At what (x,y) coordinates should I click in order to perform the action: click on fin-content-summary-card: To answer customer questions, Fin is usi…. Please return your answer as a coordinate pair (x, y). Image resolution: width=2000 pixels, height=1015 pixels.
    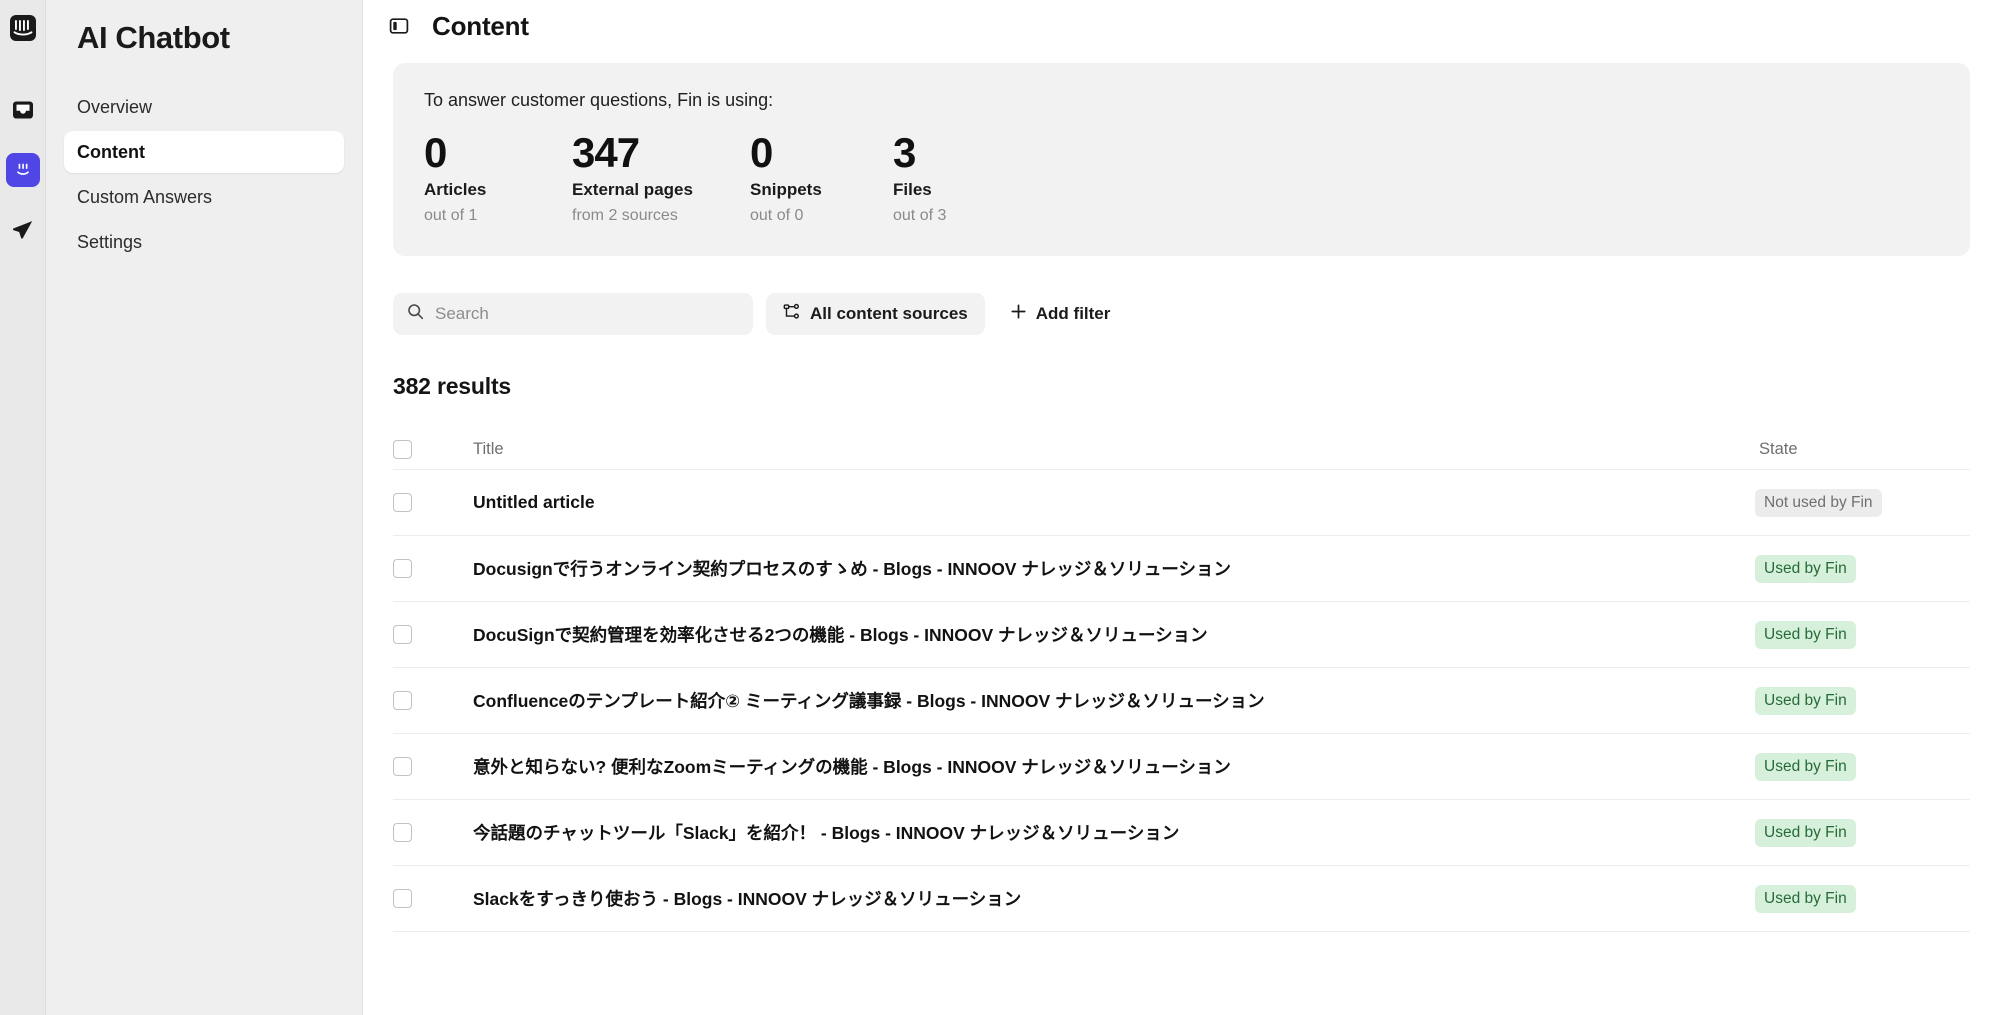
    Looking at the image, I should click on (1181, 159).